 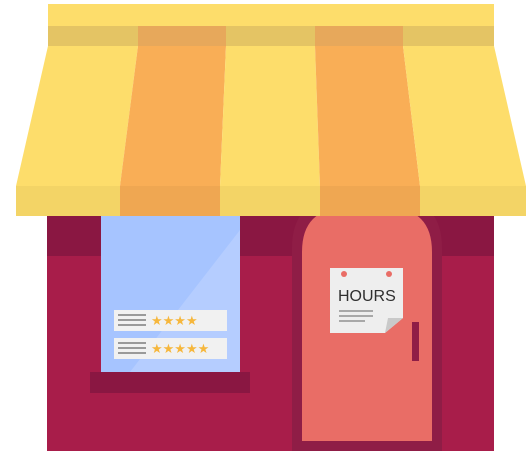 I want to click on awning-top, so click(x=271, y=25).